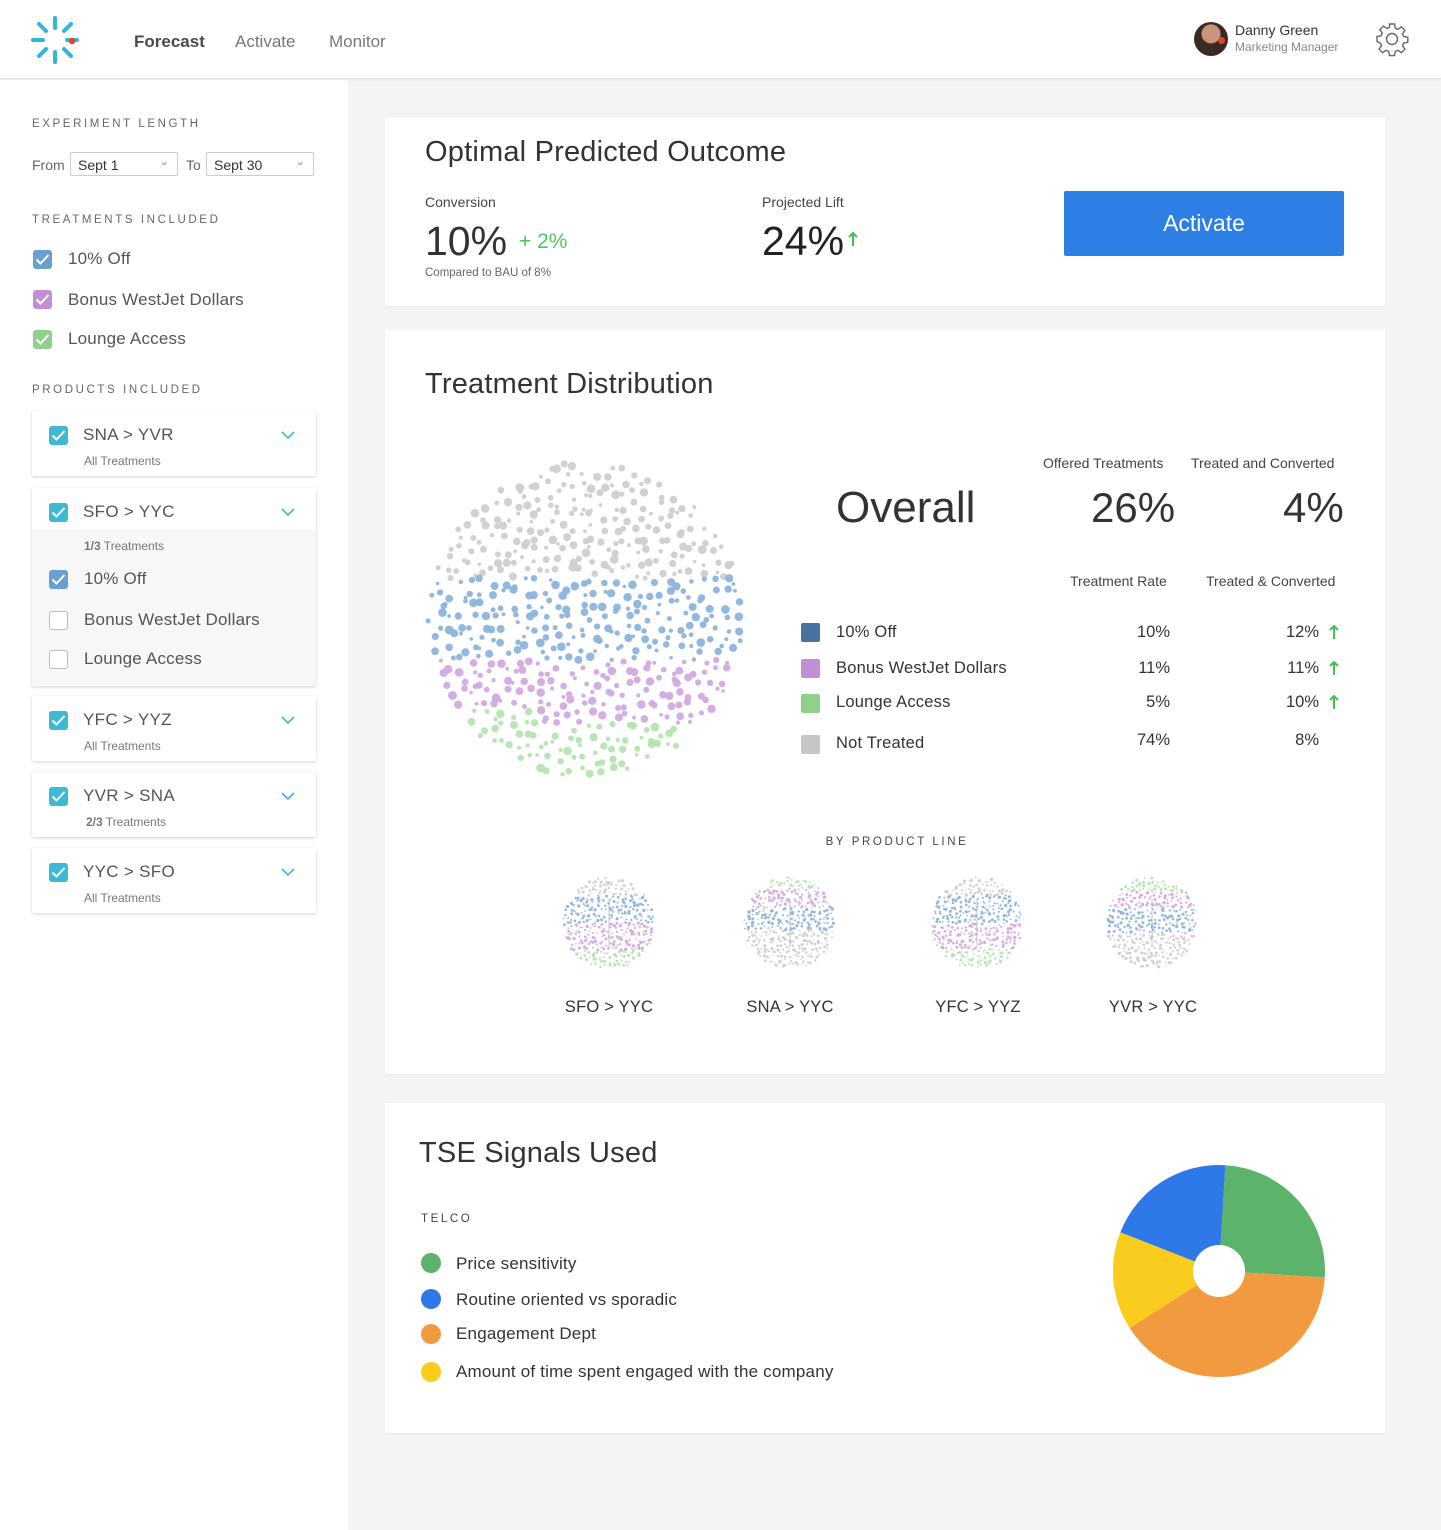 This screenshot has height=1530, width=1441. I want to click on nav-monitor: Monitor, so click(357, 42).